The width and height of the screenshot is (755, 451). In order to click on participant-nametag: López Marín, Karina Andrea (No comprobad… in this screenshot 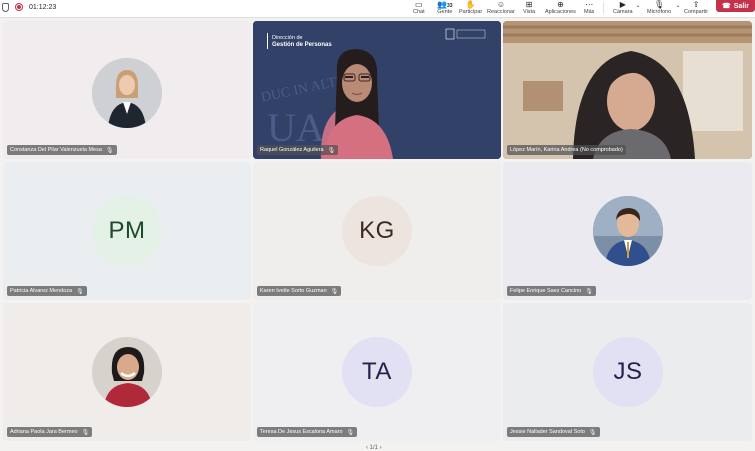, I will do `click(566, 150)`.